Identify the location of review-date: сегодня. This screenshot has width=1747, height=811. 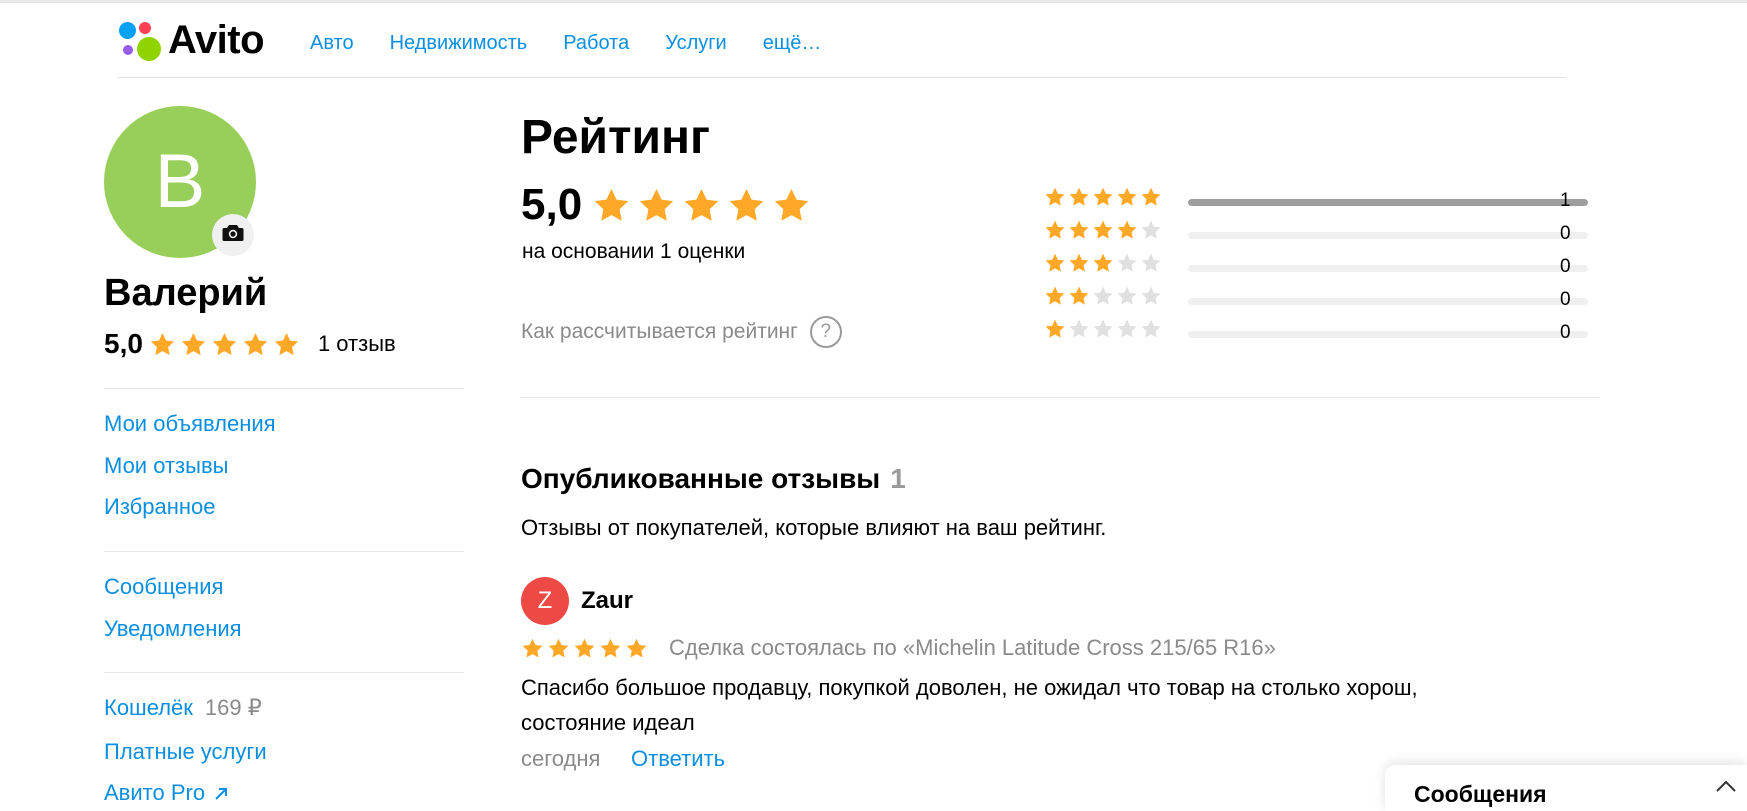
(561, 758).